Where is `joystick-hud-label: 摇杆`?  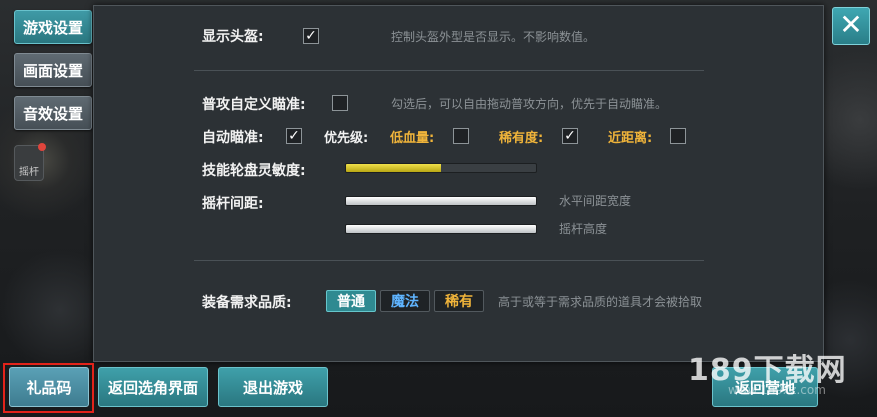 joystick-hud-label: 摇杆 is located at coordinates (29, 172).